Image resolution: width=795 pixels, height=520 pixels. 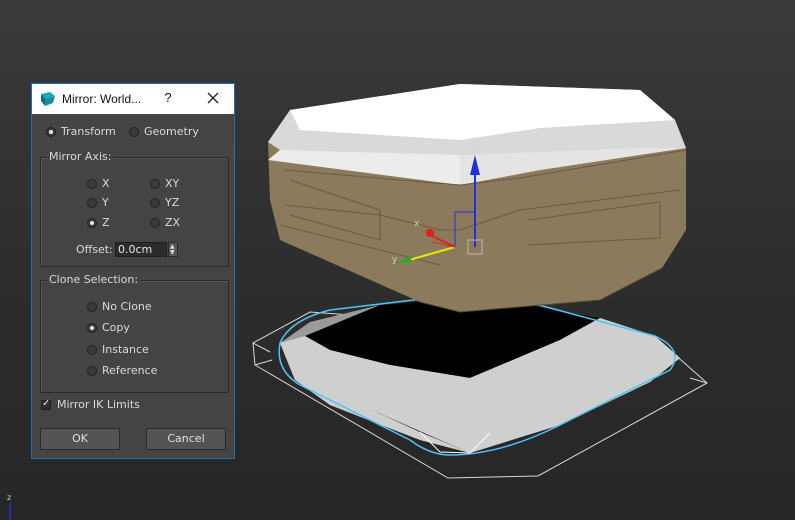 I want to click on reference-radio, so click(x=92, y=371).